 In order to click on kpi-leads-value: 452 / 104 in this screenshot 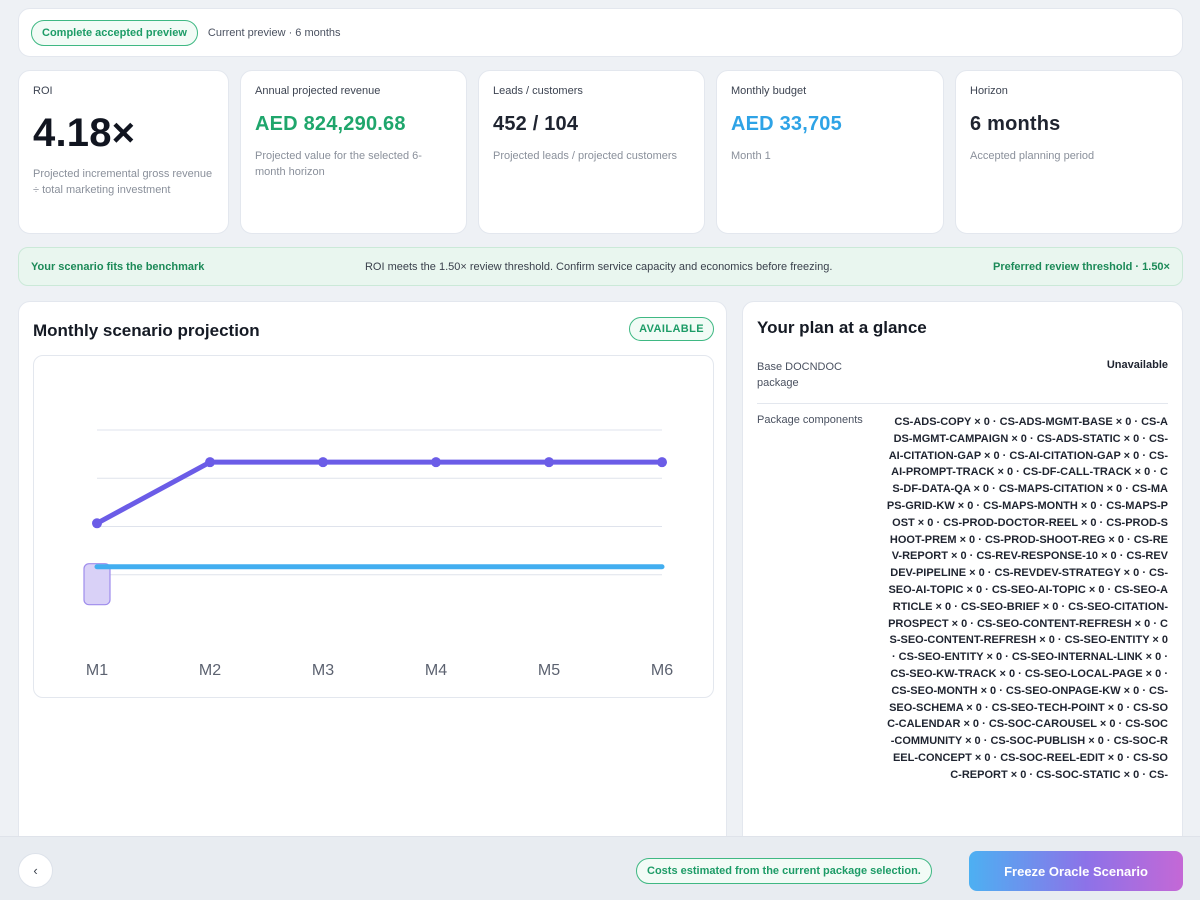, I will do `click(536, 124)`.